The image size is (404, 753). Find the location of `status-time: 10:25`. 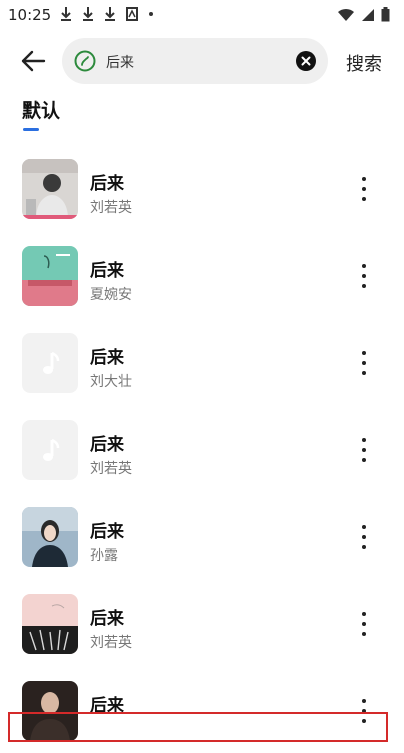

status-time: 10:25 is located at coordinates (30, 15).